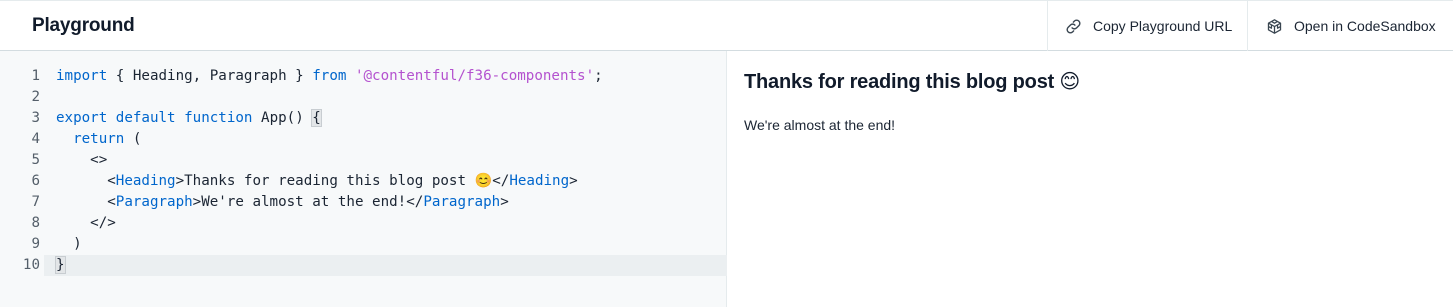 This screenshot has height=307, width=1453. What do you see at coordinates (81, 160) in the screenshot?
I see `code-text: <>` at bounding box center [81, 160].